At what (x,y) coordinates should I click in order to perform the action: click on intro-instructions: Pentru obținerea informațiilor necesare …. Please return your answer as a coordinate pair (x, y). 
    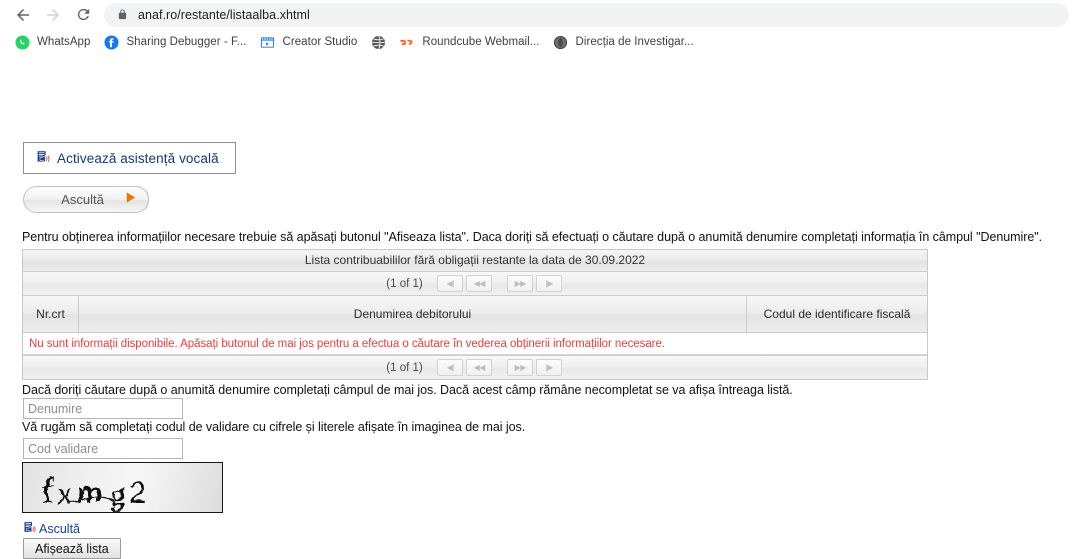
    Looking at the image, I should click on (532, 237).